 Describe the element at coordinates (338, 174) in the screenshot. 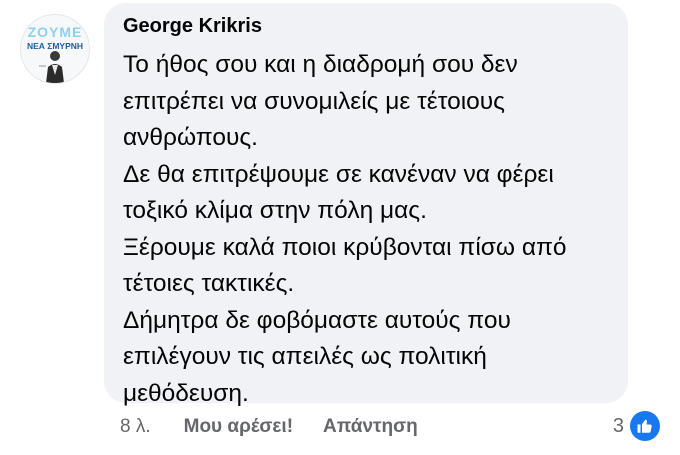

I see `comment-line: Δε θα επιτρέψουμε σε κανέναν να φέρει` at that location.